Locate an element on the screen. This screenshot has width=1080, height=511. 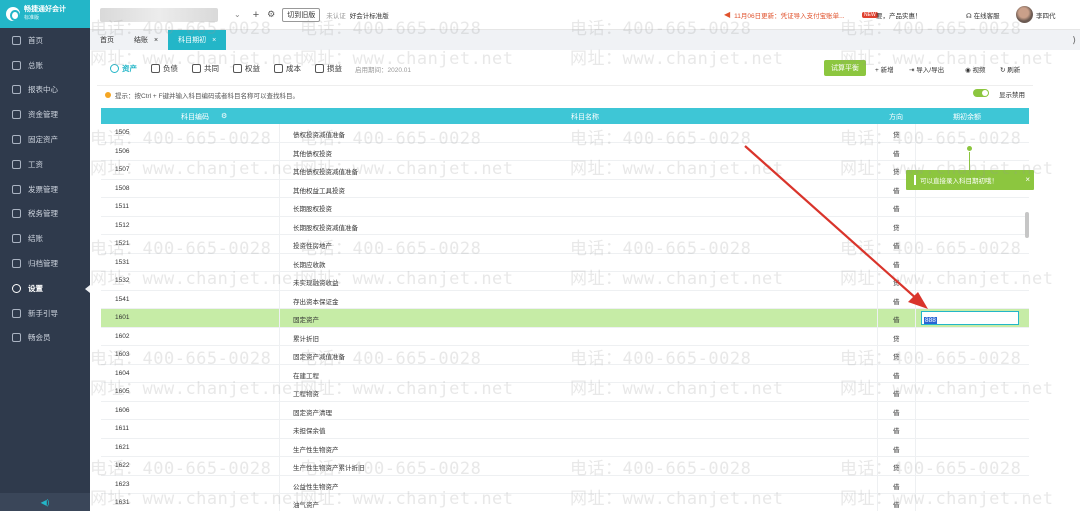
sidebar-item-12: 畅会员 is located at coordinates (45, 338).